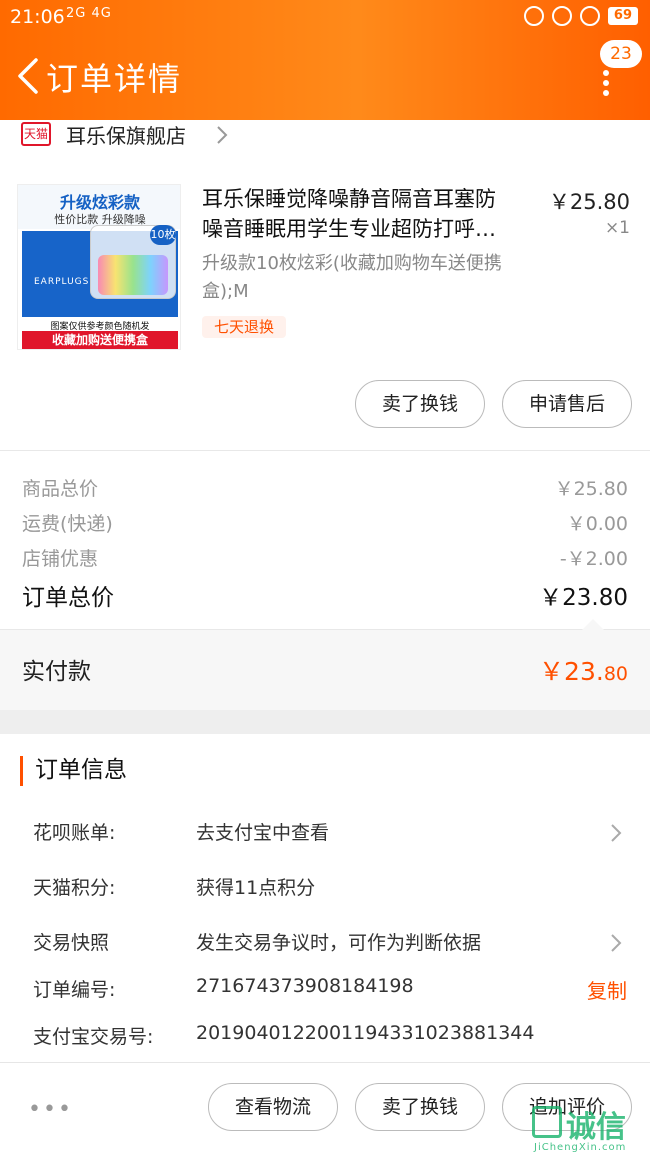  What do you see at coordinates (567, 404) in the screenshot?
I see `apply-aftersale-button: 申请售后` at bounding box center [567, 404].